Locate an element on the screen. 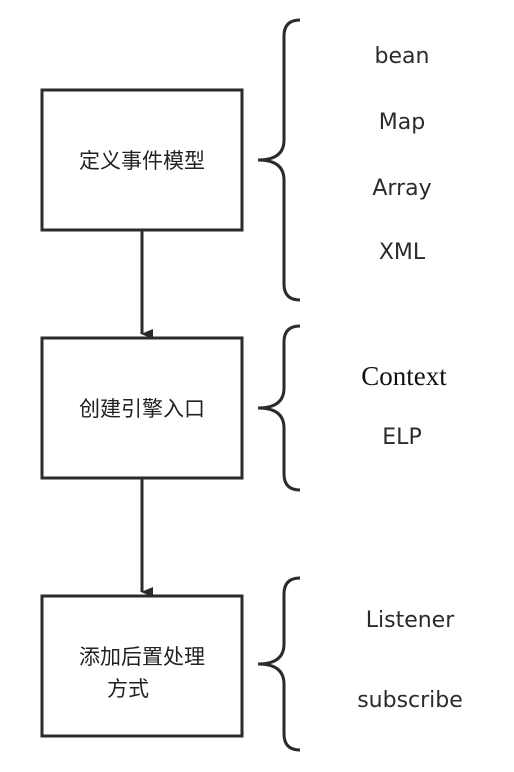  step-3-option: subscribe is located at coordinates (410, 700).